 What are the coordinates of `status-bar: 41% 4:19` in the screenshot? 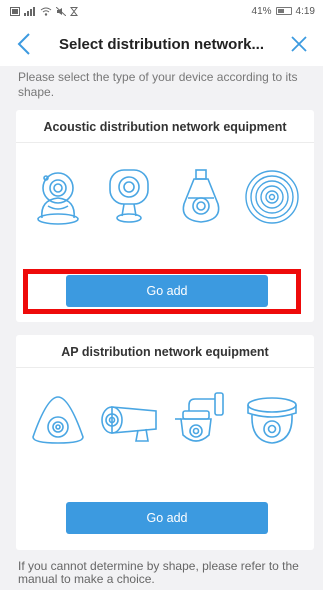 It's located at (161, 11).